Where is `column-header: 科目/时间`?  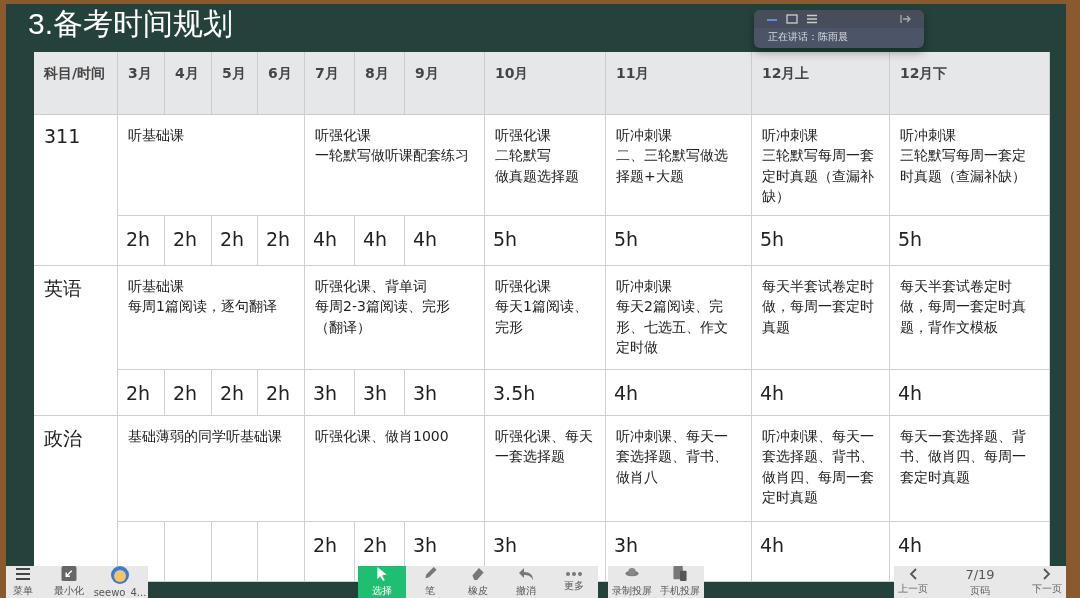
column-header: 科目/时间 is located at coordinates (76, 83).